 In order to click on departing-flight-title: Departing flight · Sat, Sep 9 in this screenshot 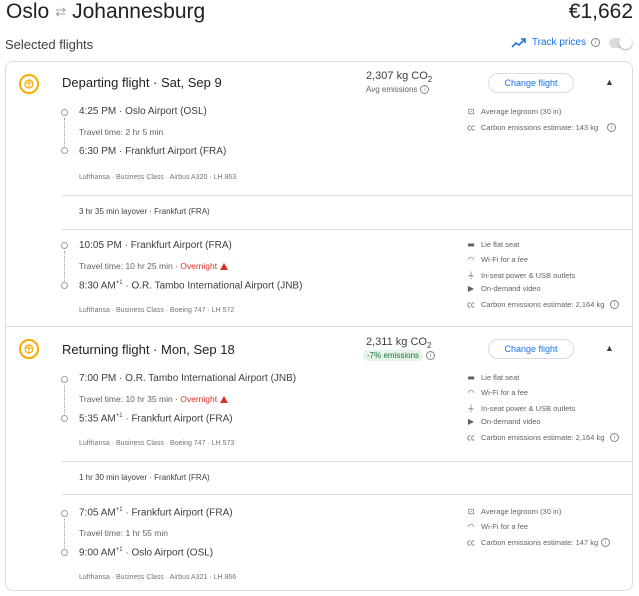, I will do `click(142, 82)`.